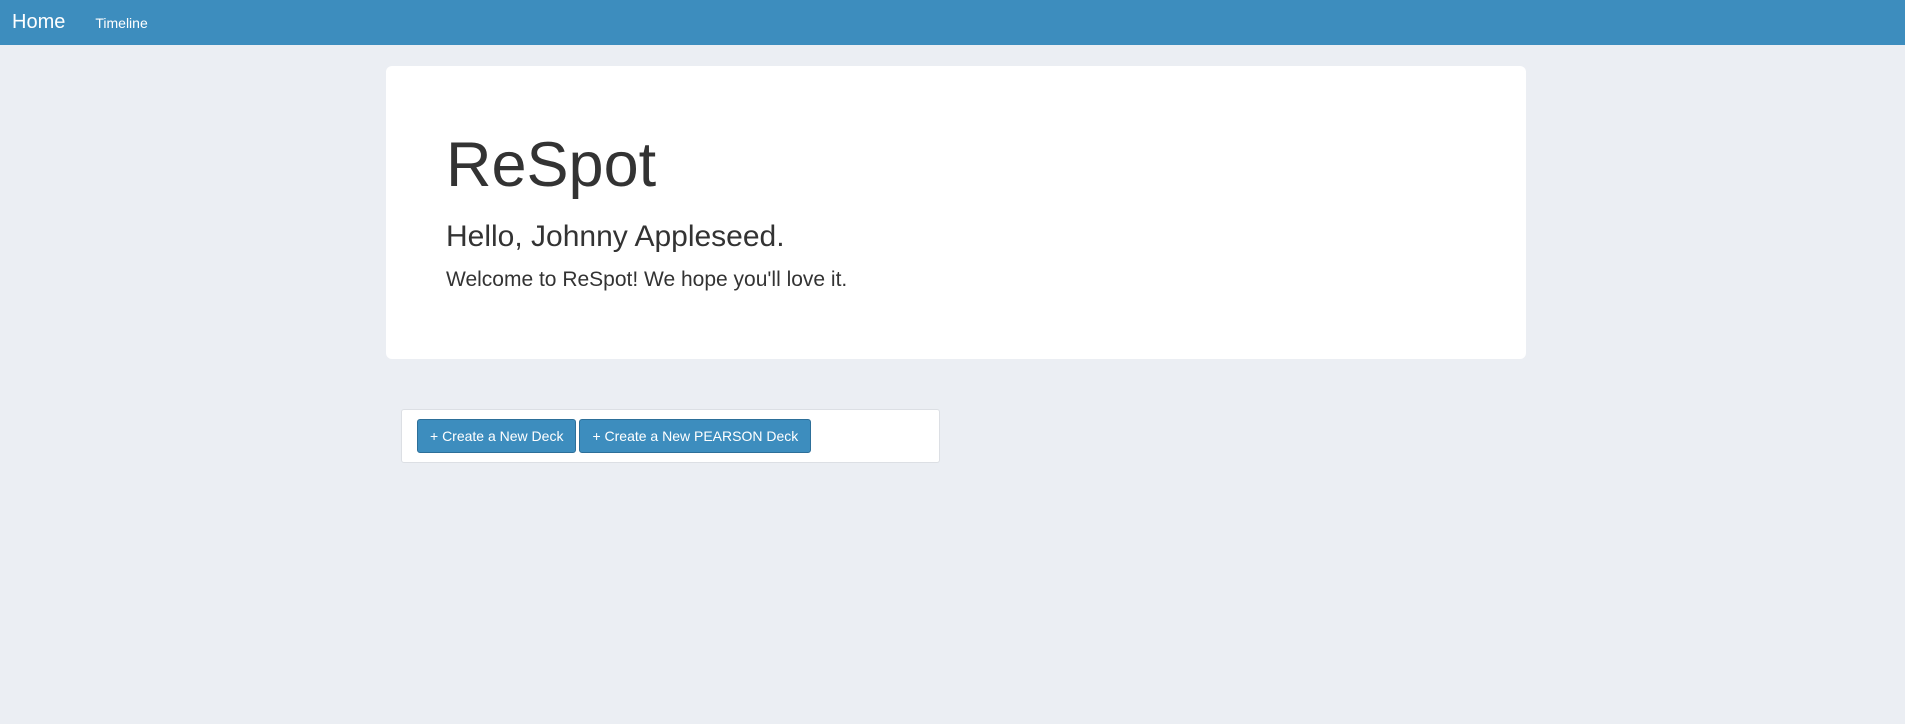 The width and height of the screenshot is (1905, 724). What do you see at coordinates (615, 236) in the screenshot?
I see `user-greeting: Hello, Johnny Appleseed.` at bounding box center [615, 236].